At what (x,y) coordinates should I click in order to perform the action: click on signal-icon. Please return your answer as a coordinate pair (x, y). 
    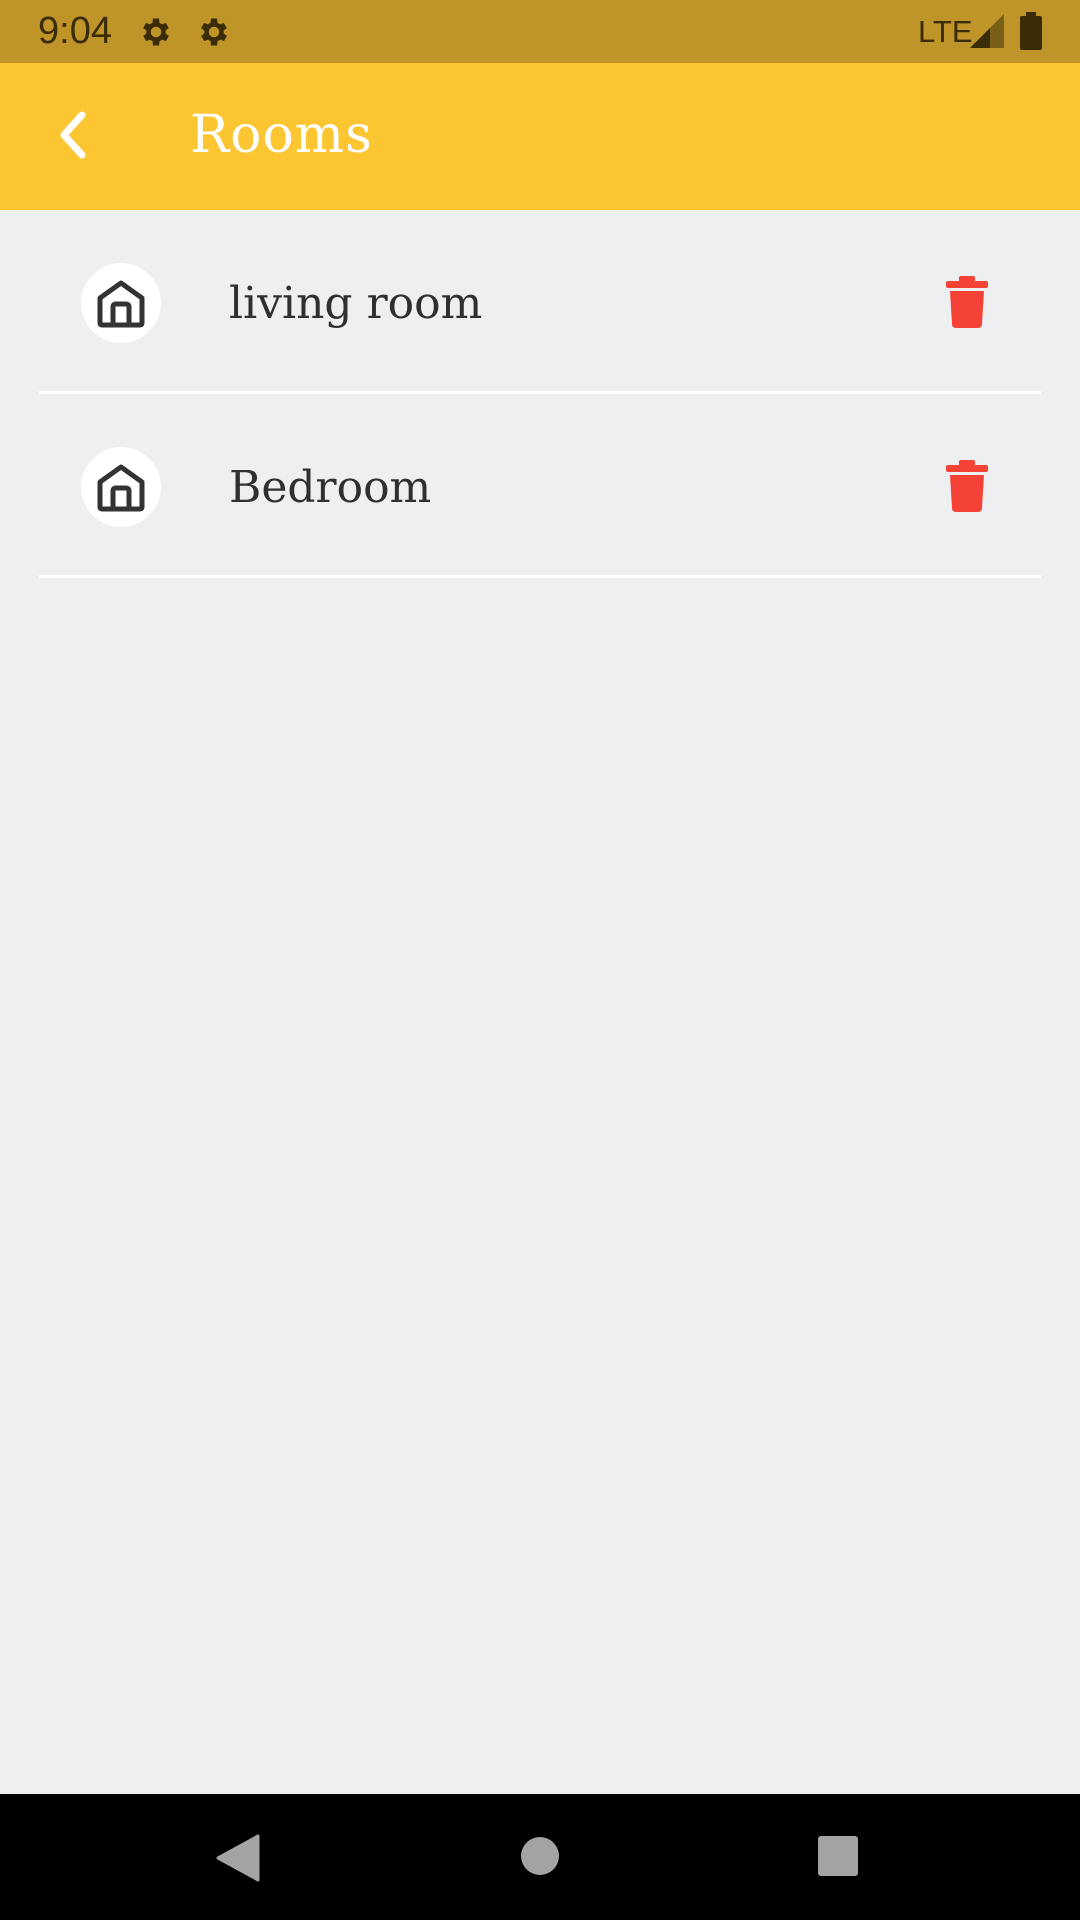
    Looking at the image, I should click on (987, 31).